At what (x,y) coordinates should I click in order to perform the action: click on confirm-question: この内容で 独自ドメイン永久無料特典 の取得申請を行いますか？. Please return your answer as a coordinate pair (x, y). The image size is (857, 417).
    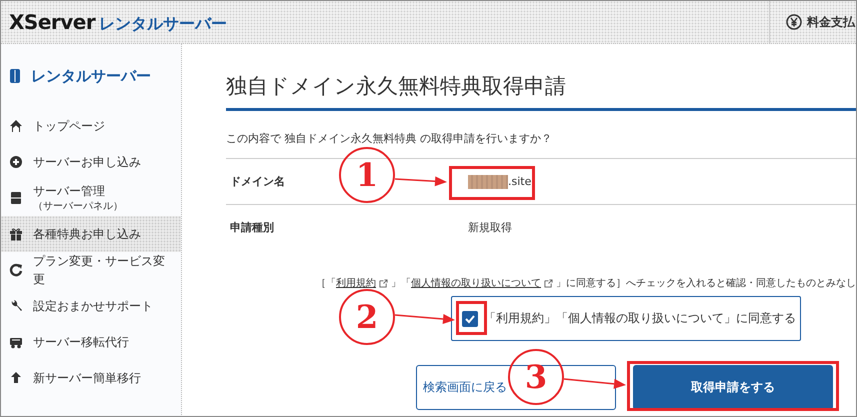
    Looking at the image, I should click on (389, 138).